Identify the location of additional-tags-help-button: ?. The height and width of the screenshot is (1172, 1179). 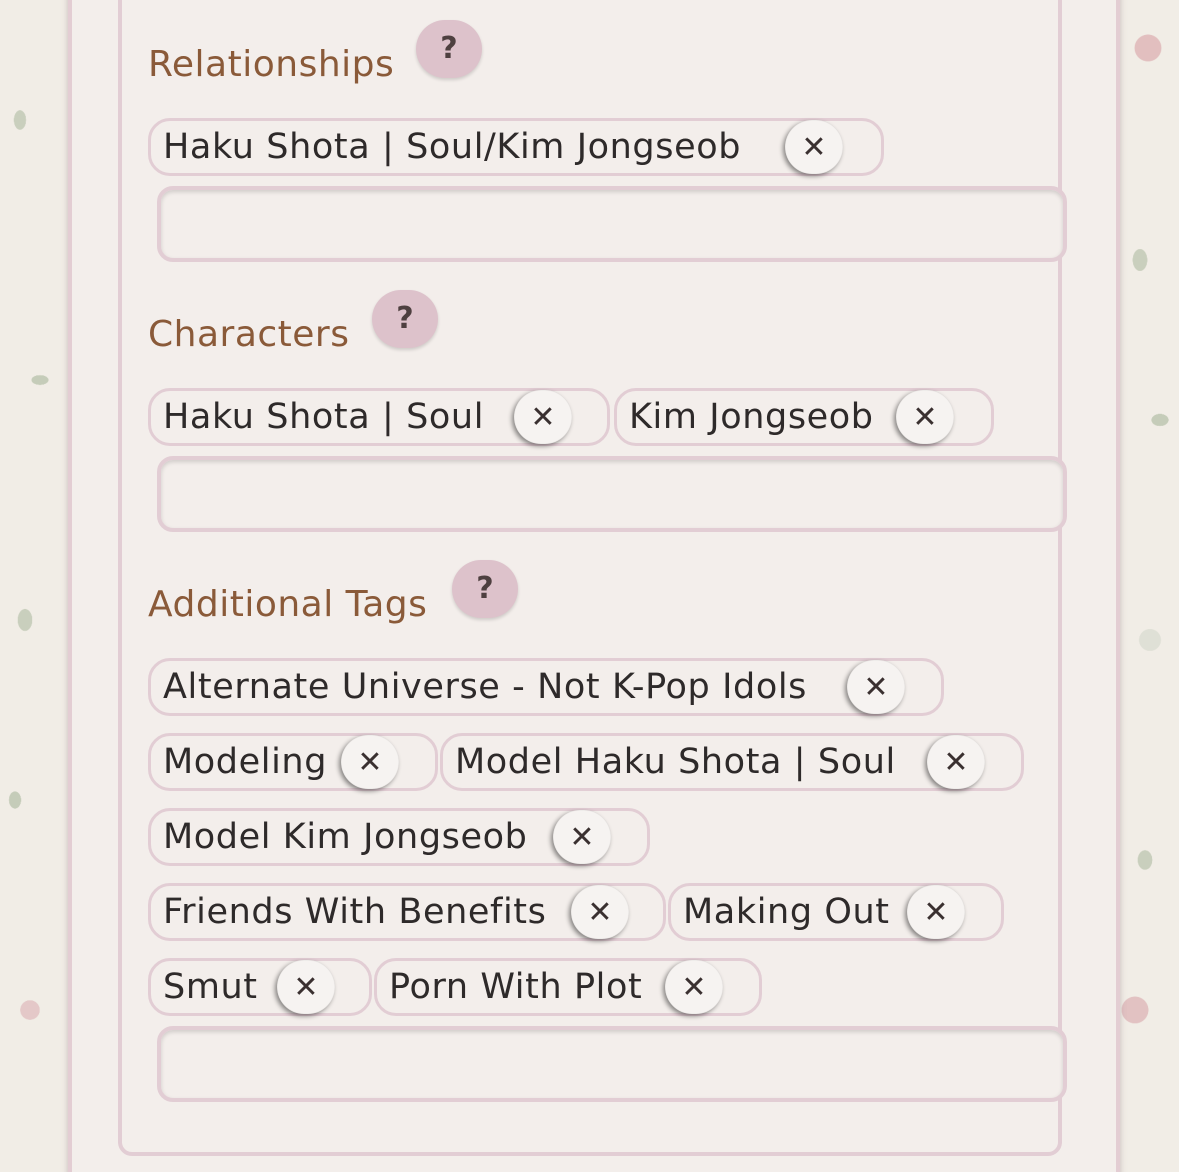
(485, 589).